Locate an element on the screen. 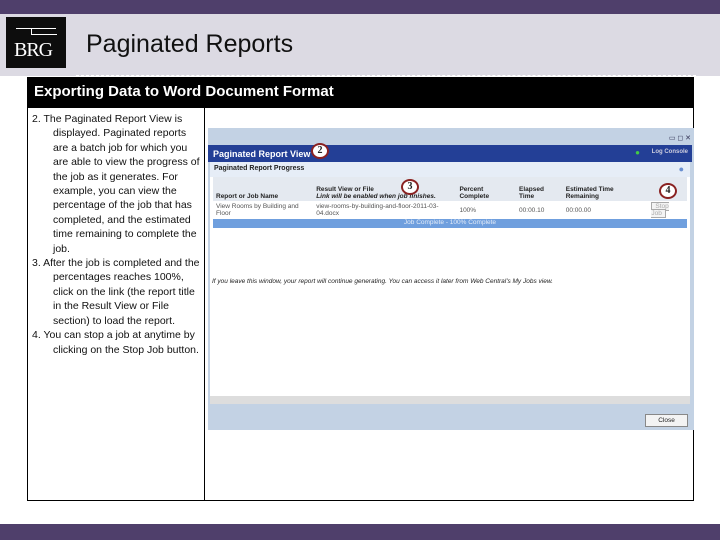  window-header: Paginated Report View Log Console ● is located at coordinates (450, 153).